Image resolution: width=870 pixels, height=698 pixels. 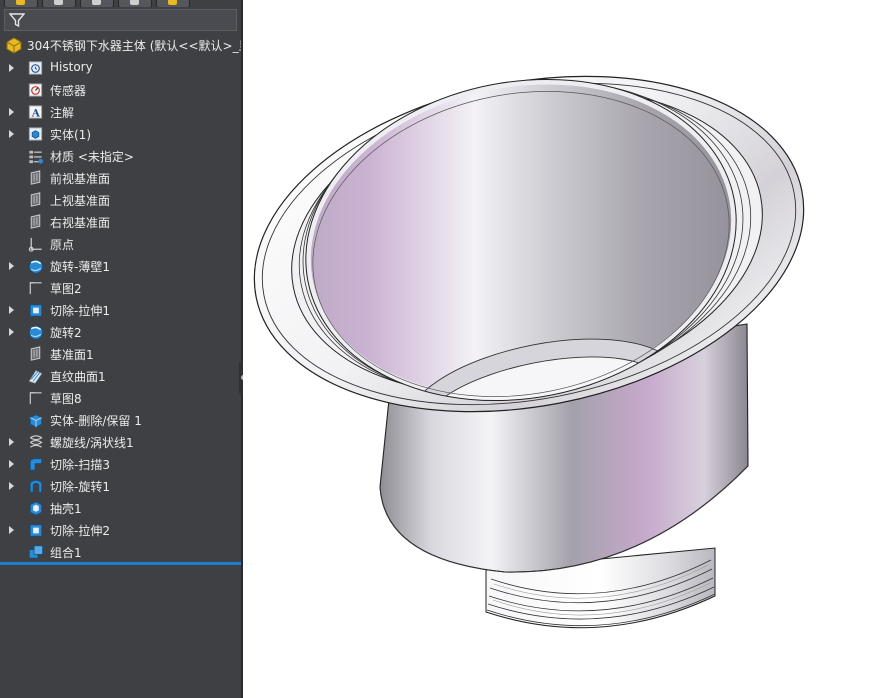 What do you see at coordinates (120, 530) in the screenshot?
I see `tree-item: 切除-拉伸2` at bounding box center [120, 530].